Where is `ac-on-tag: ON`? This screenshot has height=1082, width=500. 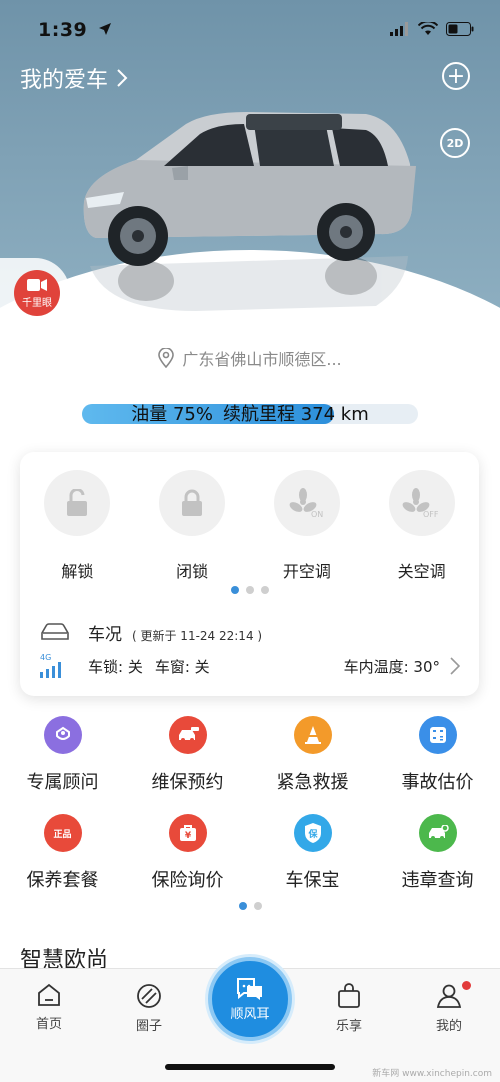
ac-on-tag: ON is located at coordinates (317, 514).